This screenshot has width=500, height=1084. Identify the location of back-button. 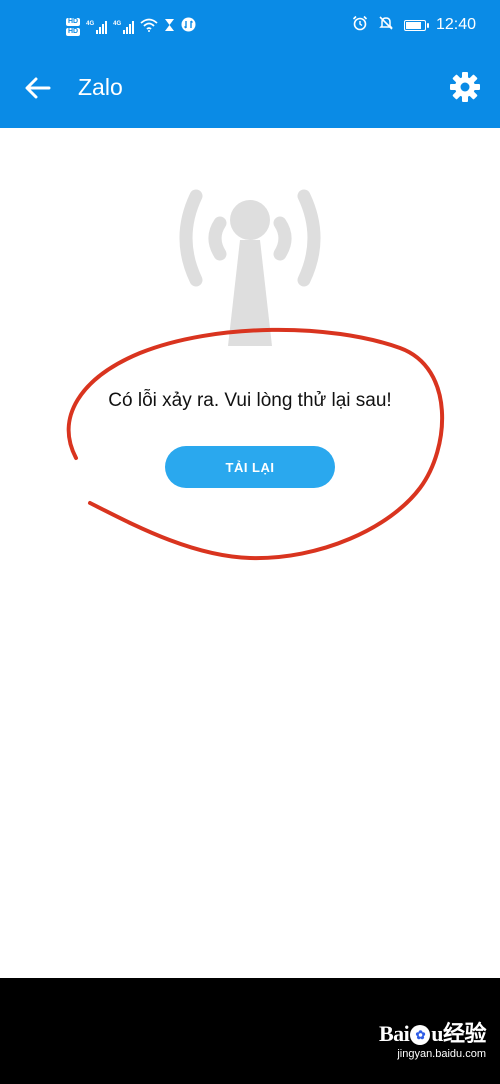
(38, 90).